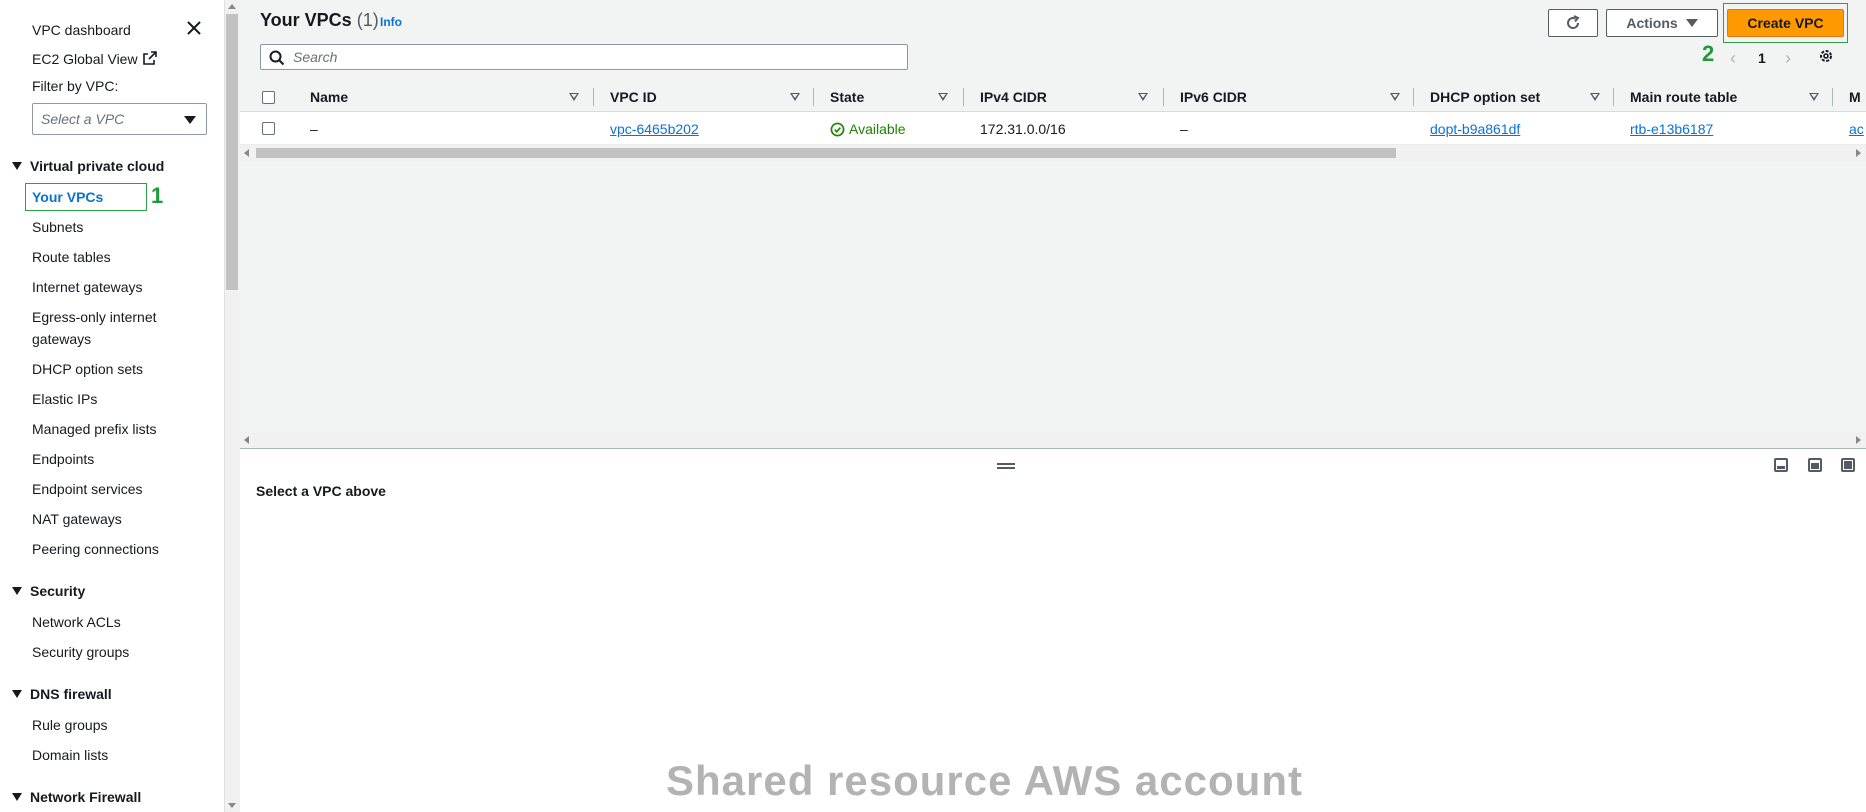 This screenshot has width=1866, height=812. I want to click on chevron-right-icon: ›, so click(1788, 58).